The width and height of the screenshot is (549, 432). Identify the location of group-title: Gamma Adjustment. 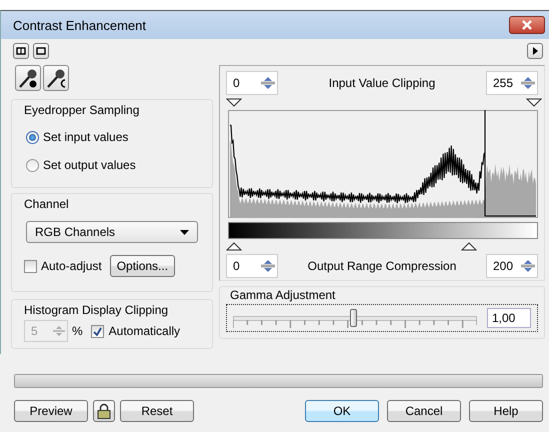
(283, 295).